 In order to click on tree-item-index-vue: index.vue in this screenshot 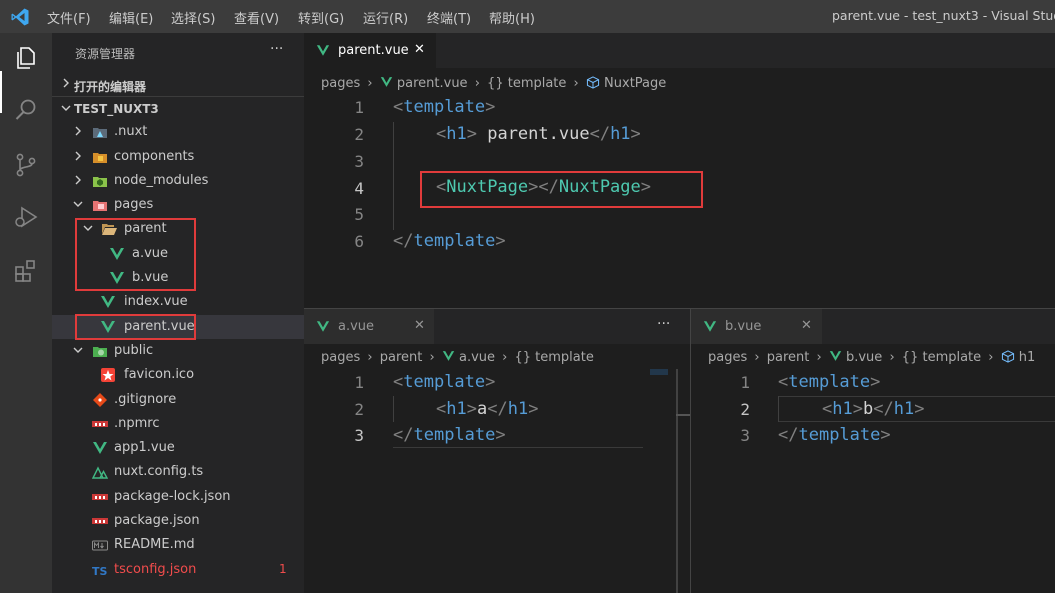, I will do `click(178, 302)`.